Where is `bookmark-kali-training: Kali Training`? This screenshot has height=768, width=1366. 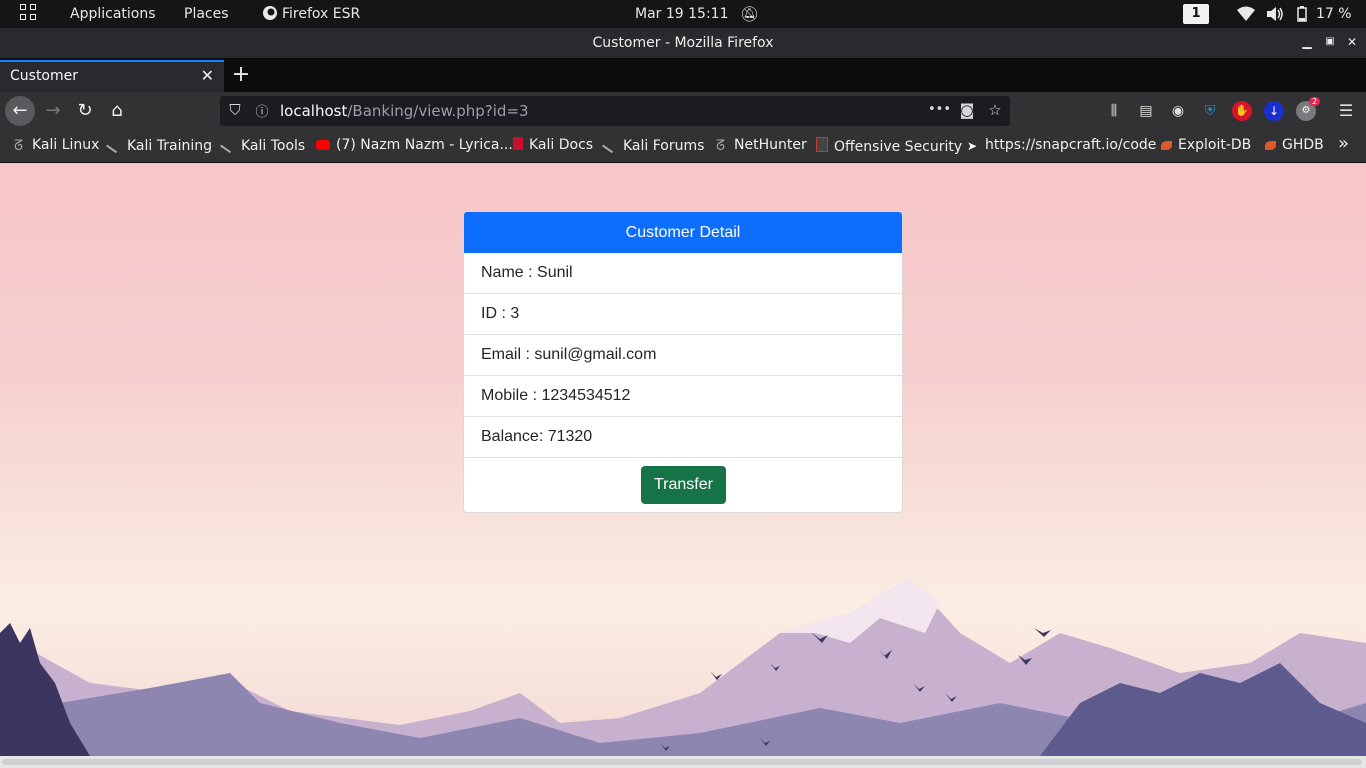
bookmark-kali-training: Kali Training is located at coordinates (159, 144).